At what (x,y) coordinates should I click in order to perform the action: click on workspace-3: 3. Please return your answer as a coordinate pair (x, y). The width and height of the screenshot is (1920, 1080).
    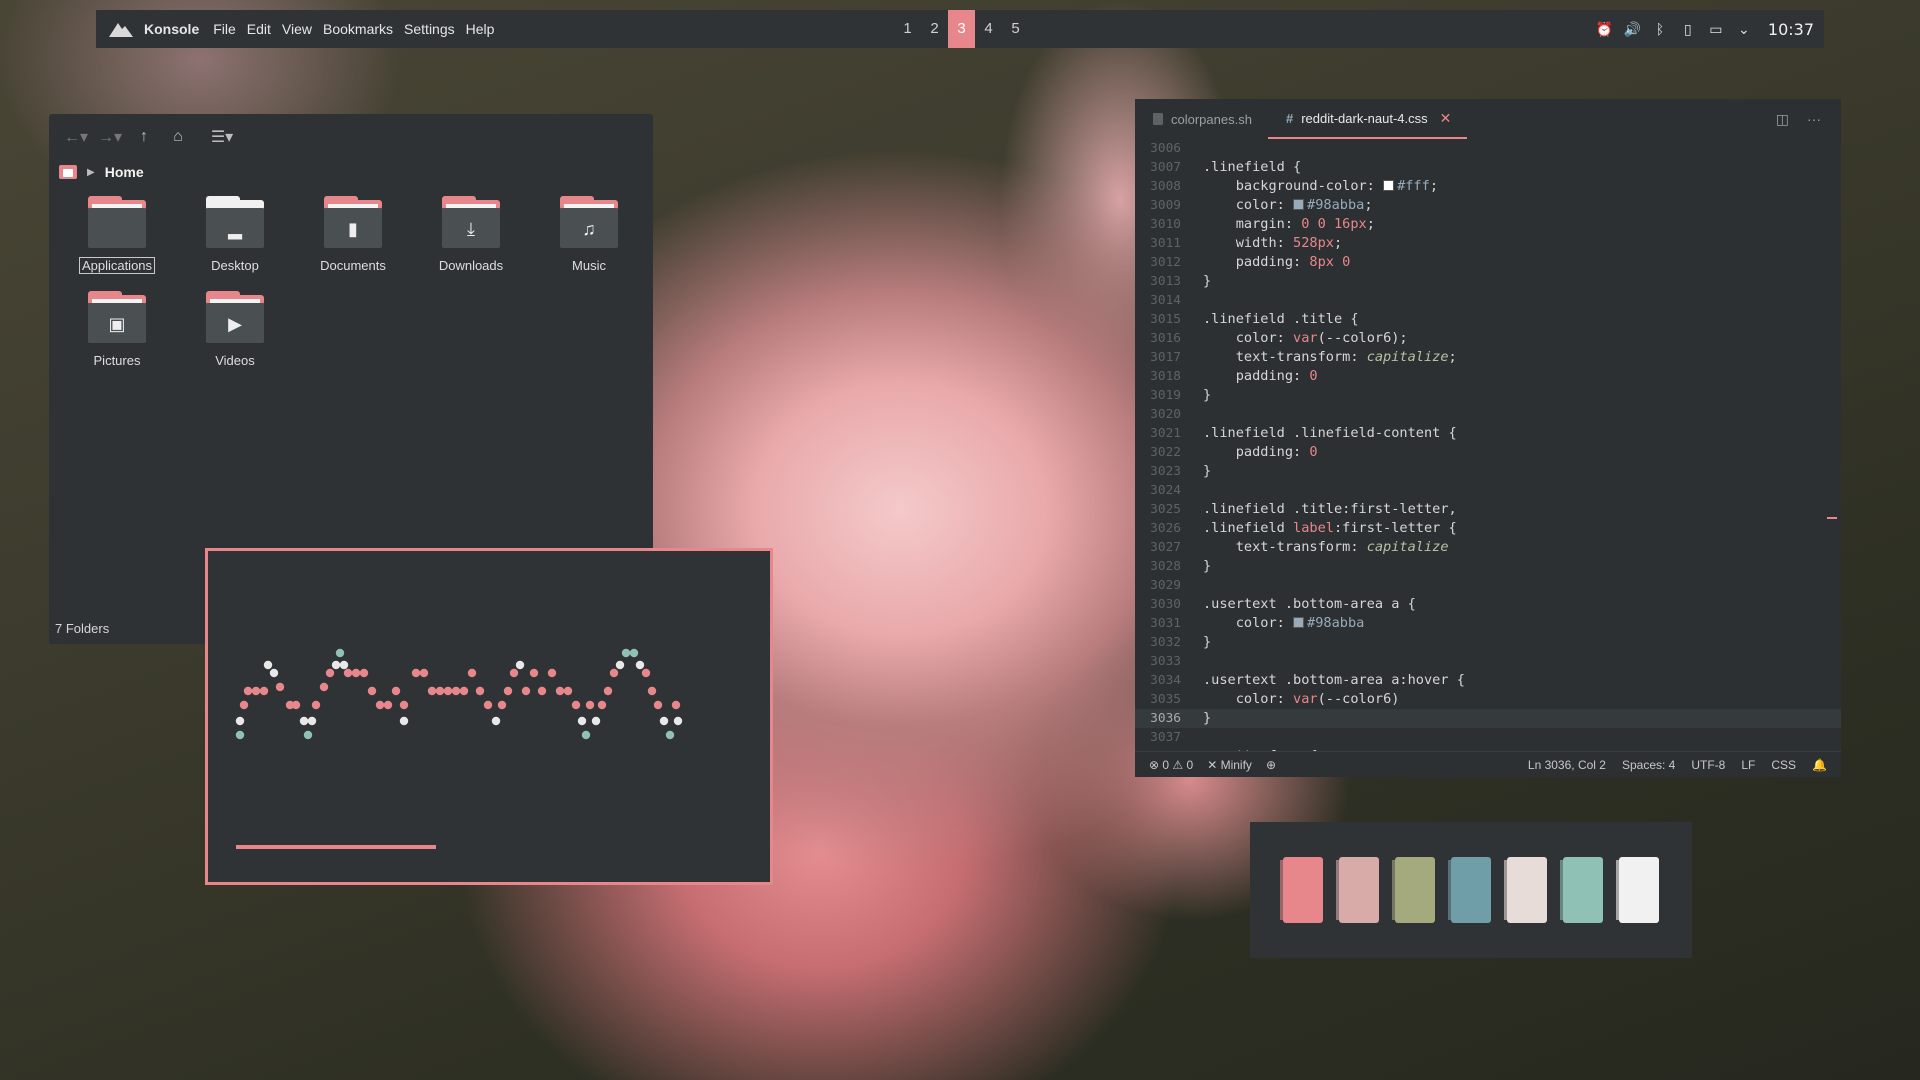
    Looking at the image, I should click on (961, 29).